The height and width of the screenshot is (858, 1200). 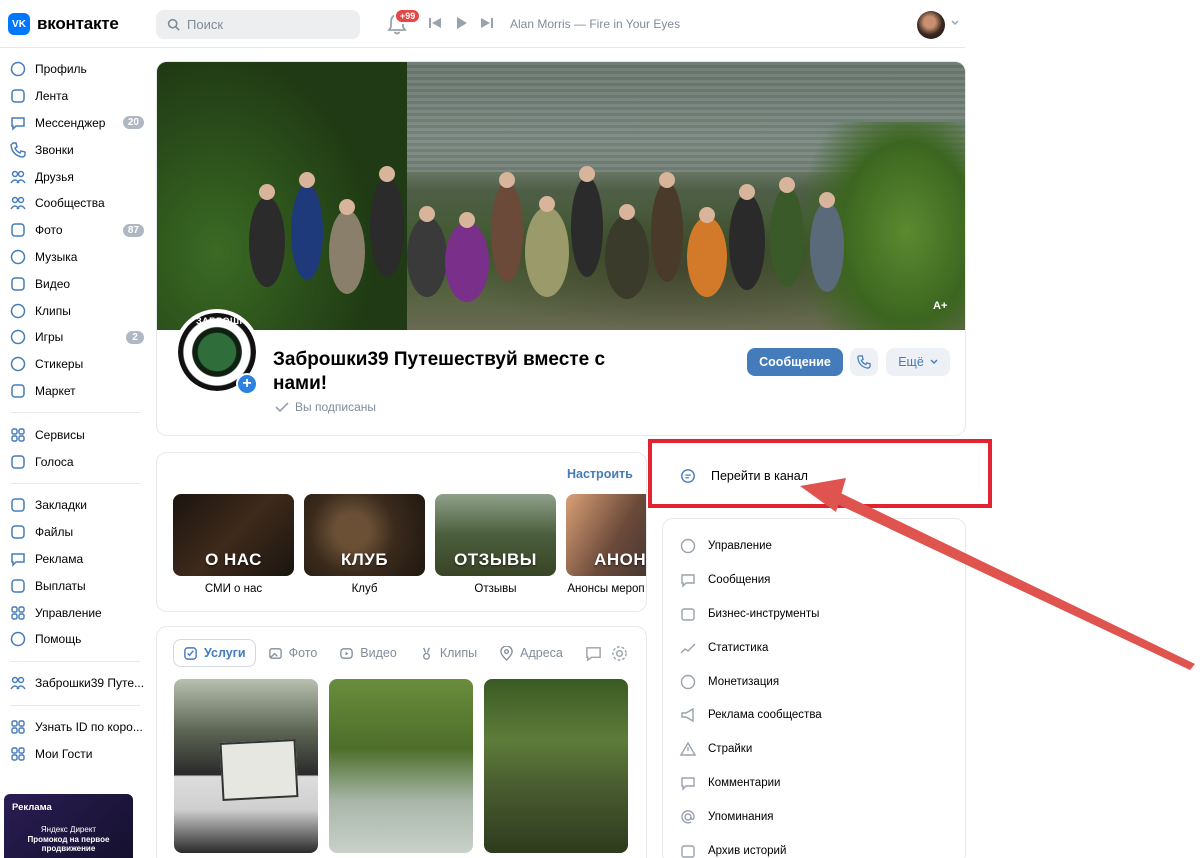 I want to click on playlist-thumbnail: ОТЗЫВЫ, so click(x=495, y=535).